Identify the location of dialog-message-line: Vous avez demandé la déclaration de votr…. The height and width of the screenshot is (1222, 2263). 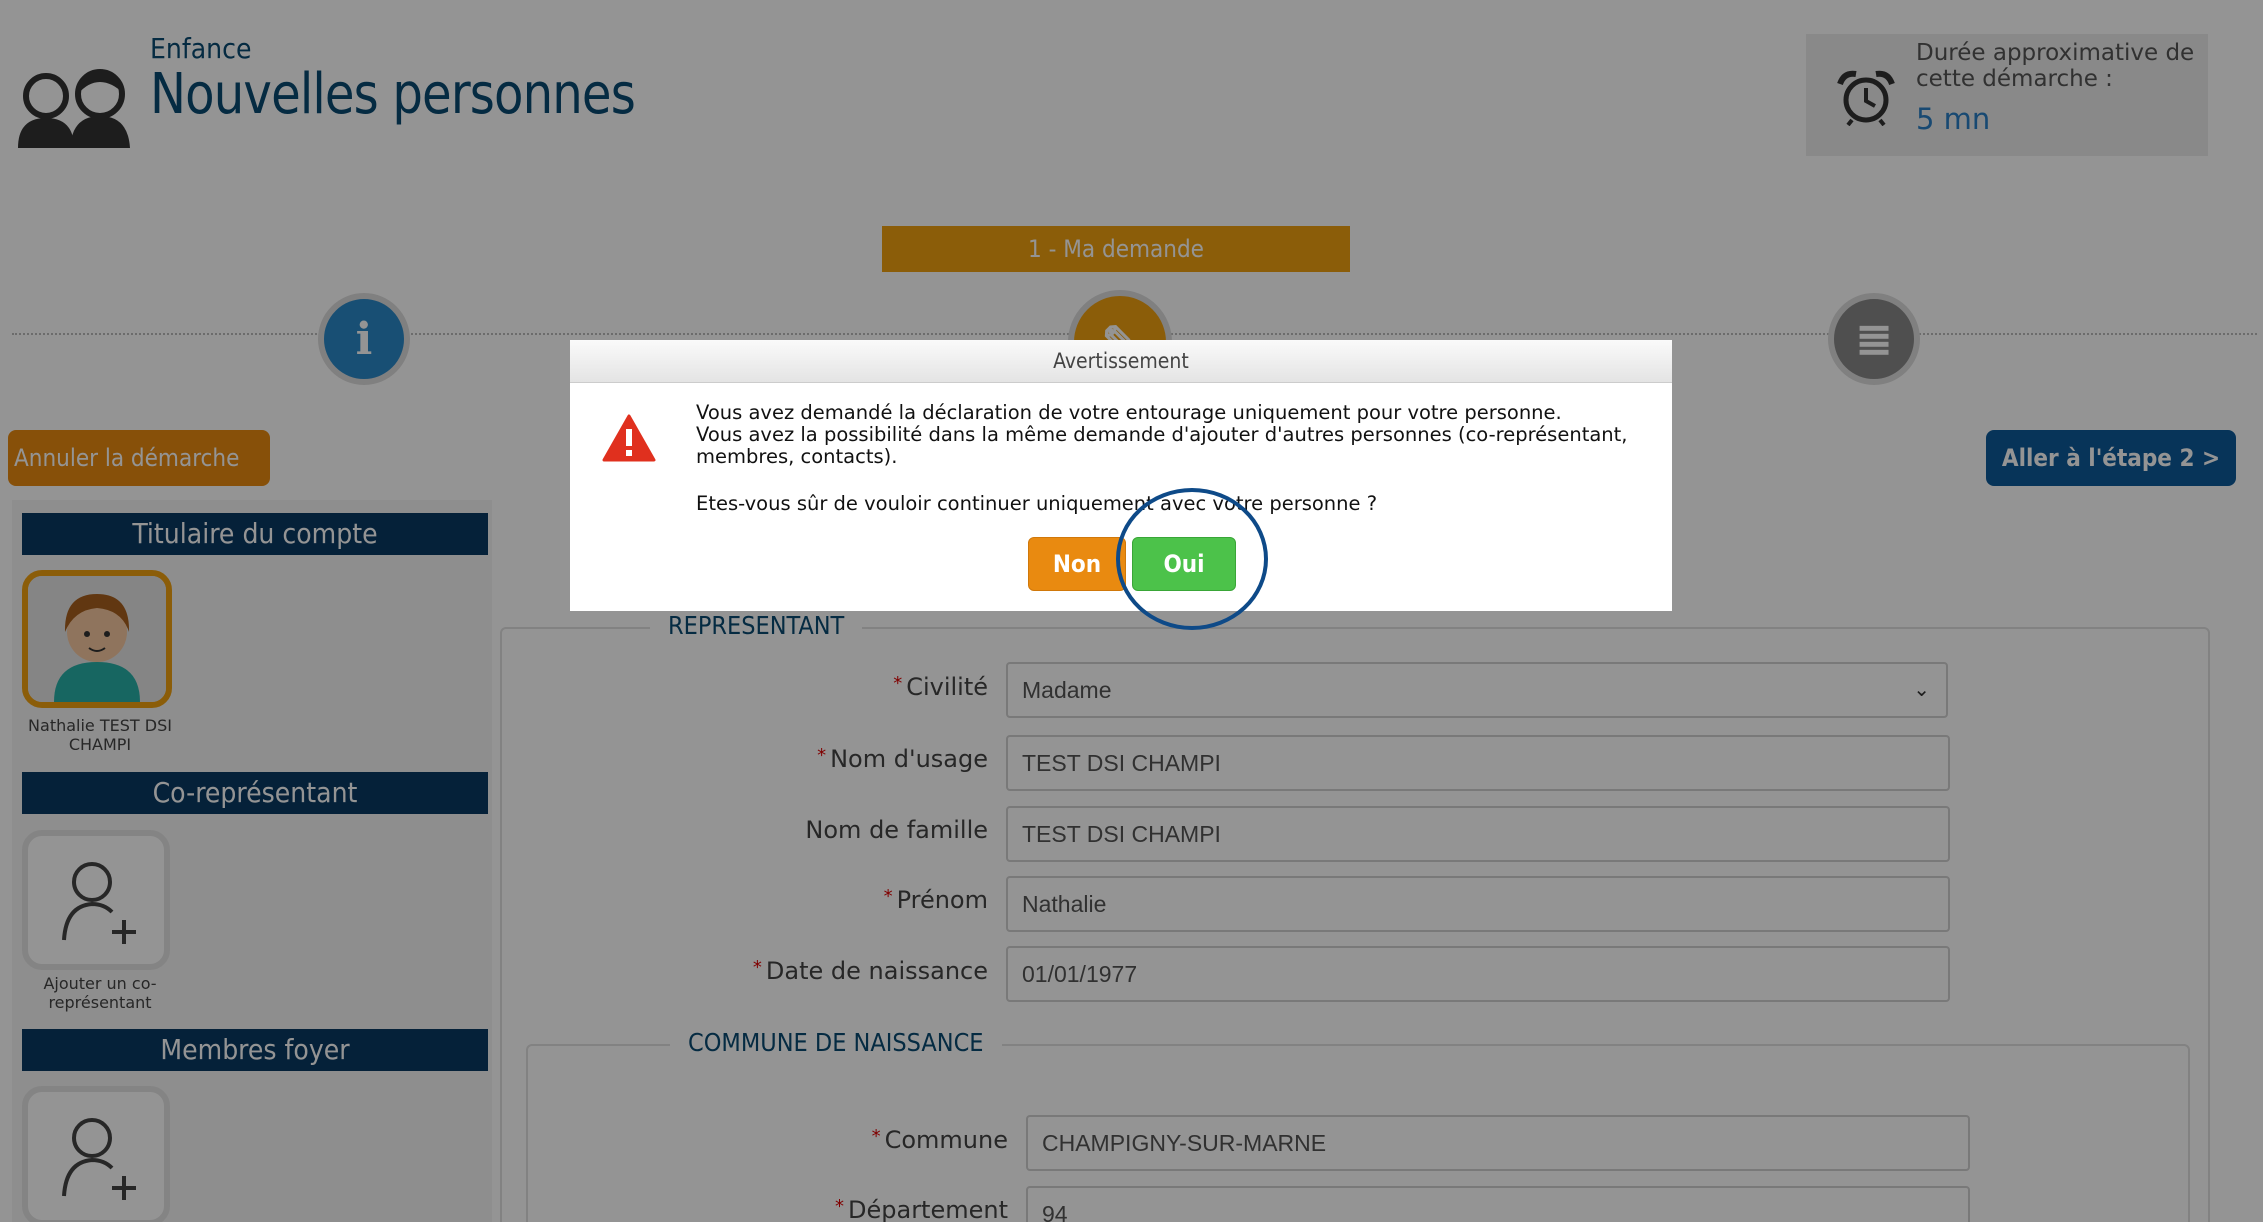
(1129, 412).